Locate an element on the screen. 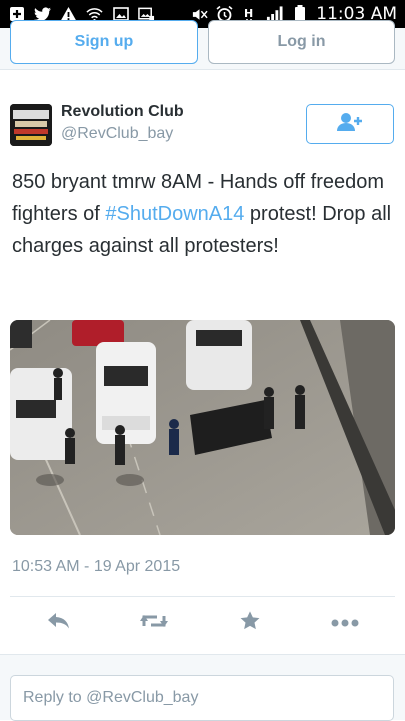 This screenshot has width=405, height=721. reply-input is located at coordinates (202, 698).